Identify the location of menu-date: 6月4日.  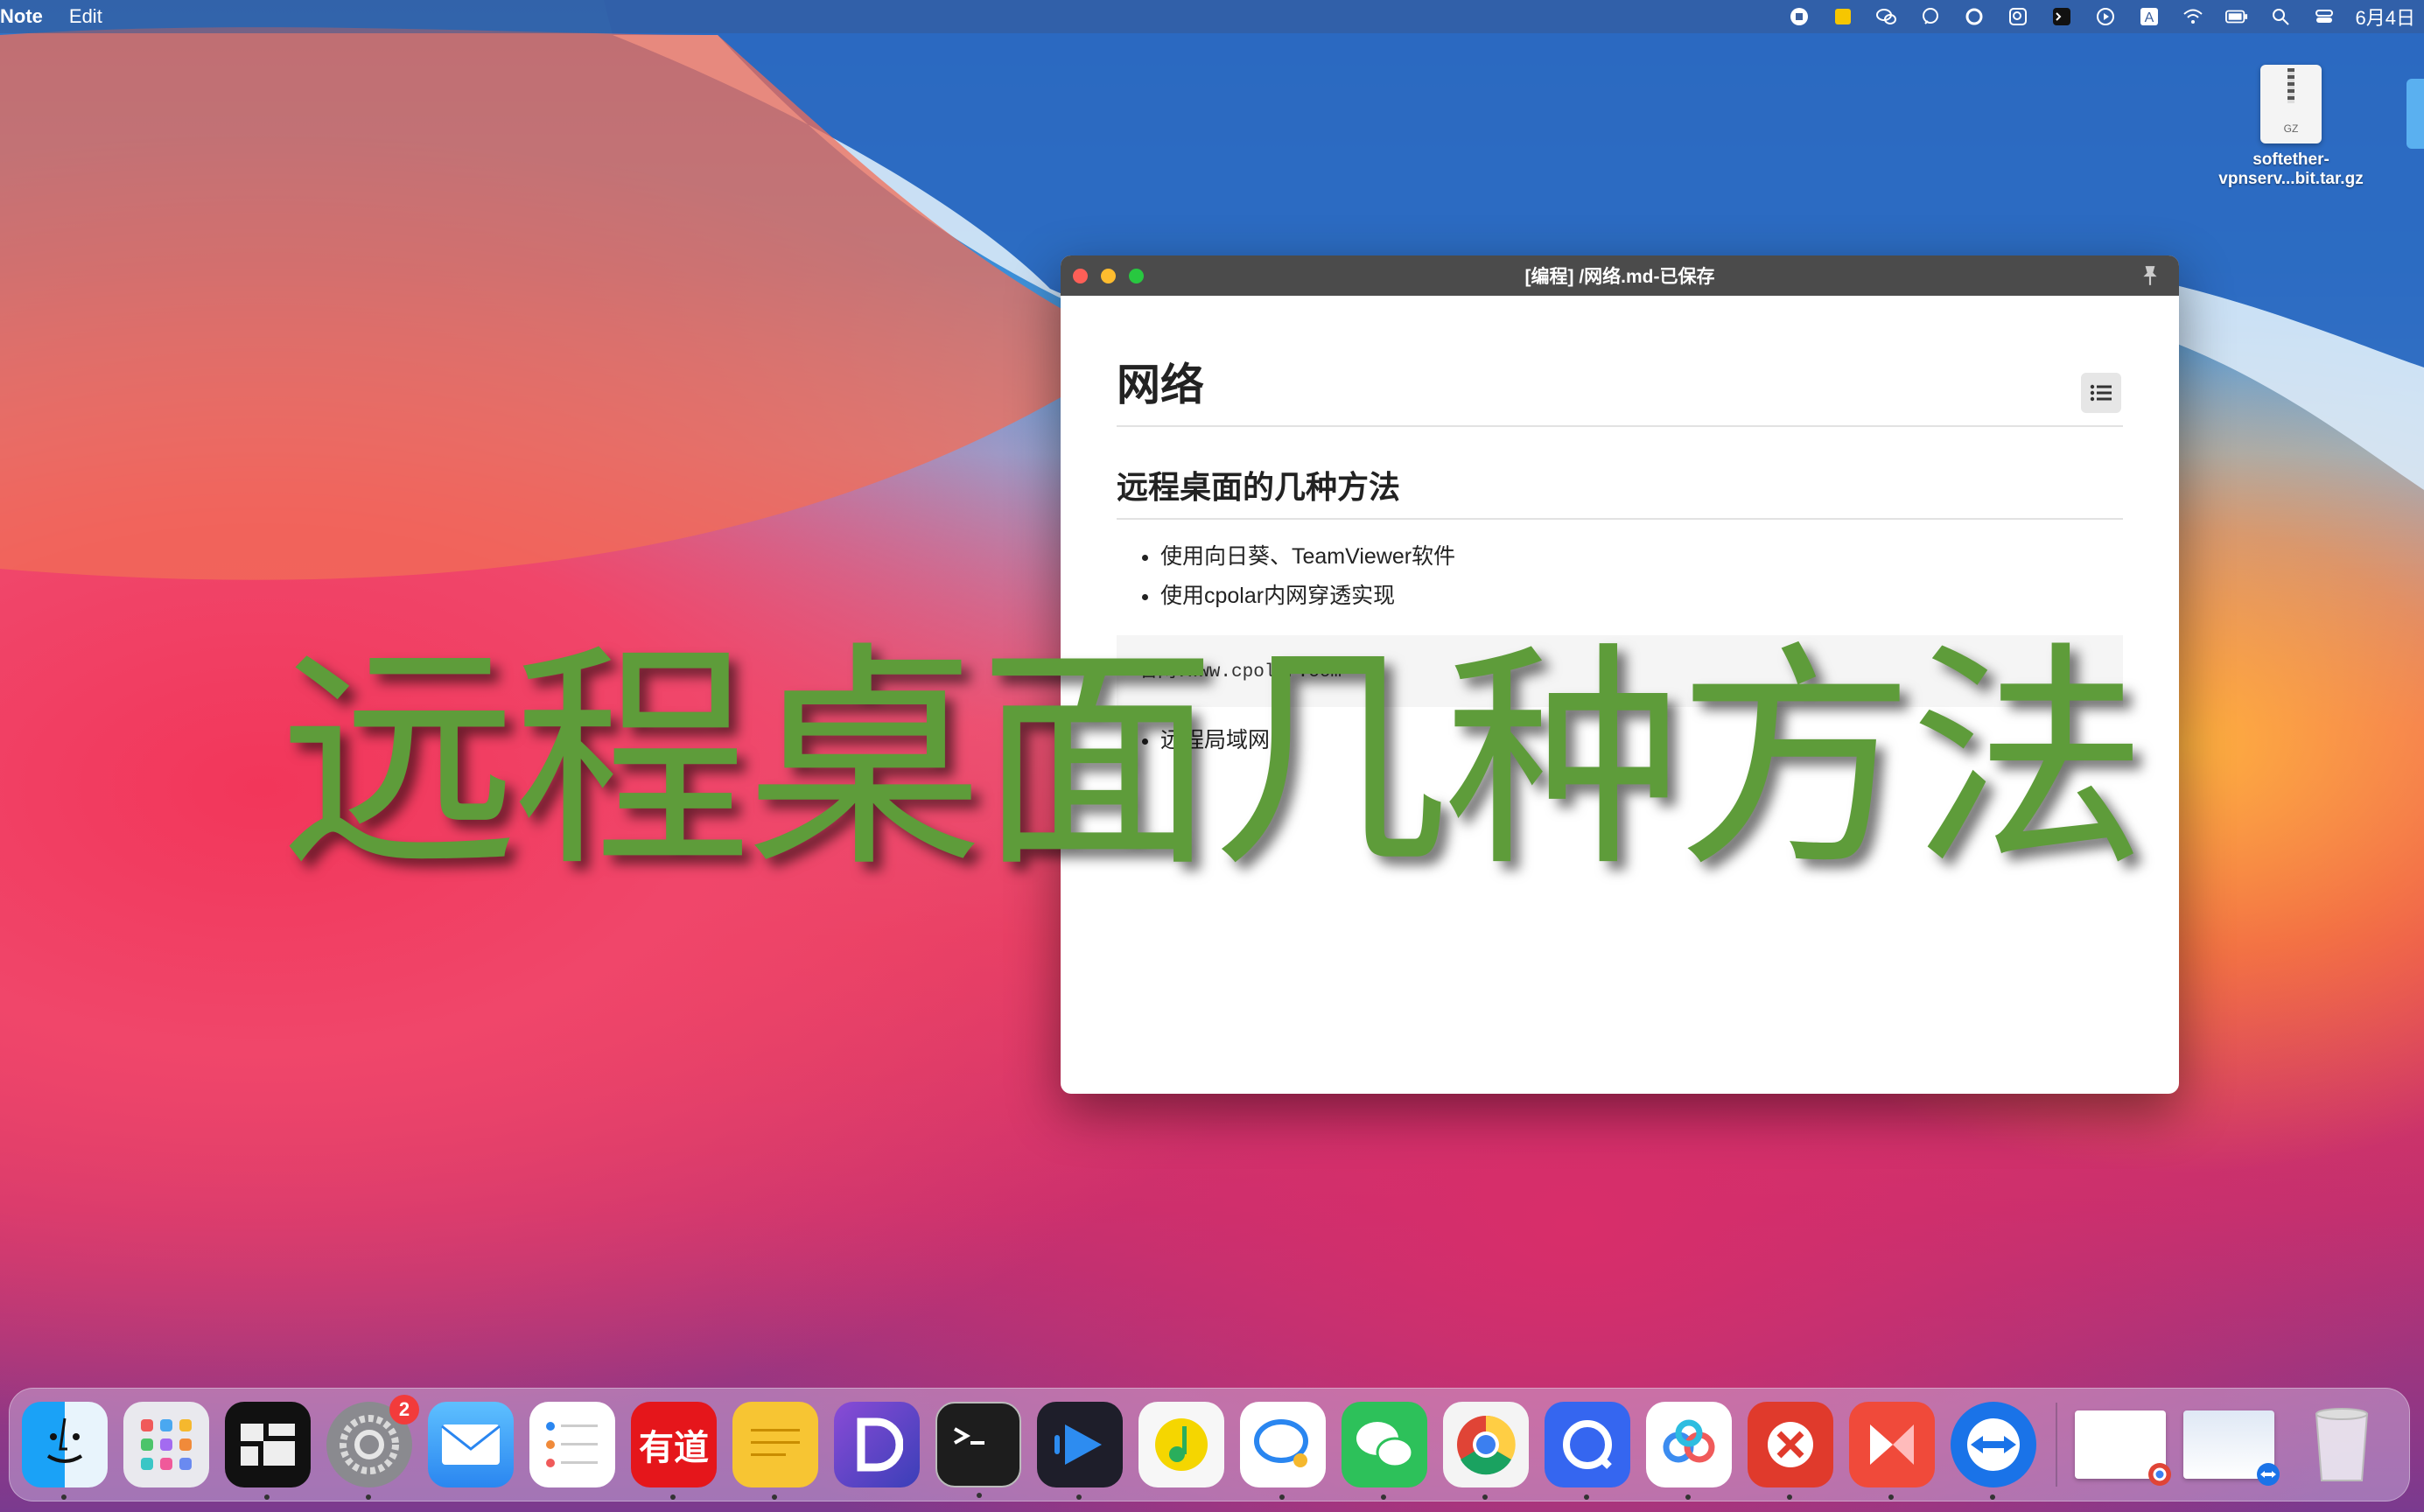
(2385, 17).